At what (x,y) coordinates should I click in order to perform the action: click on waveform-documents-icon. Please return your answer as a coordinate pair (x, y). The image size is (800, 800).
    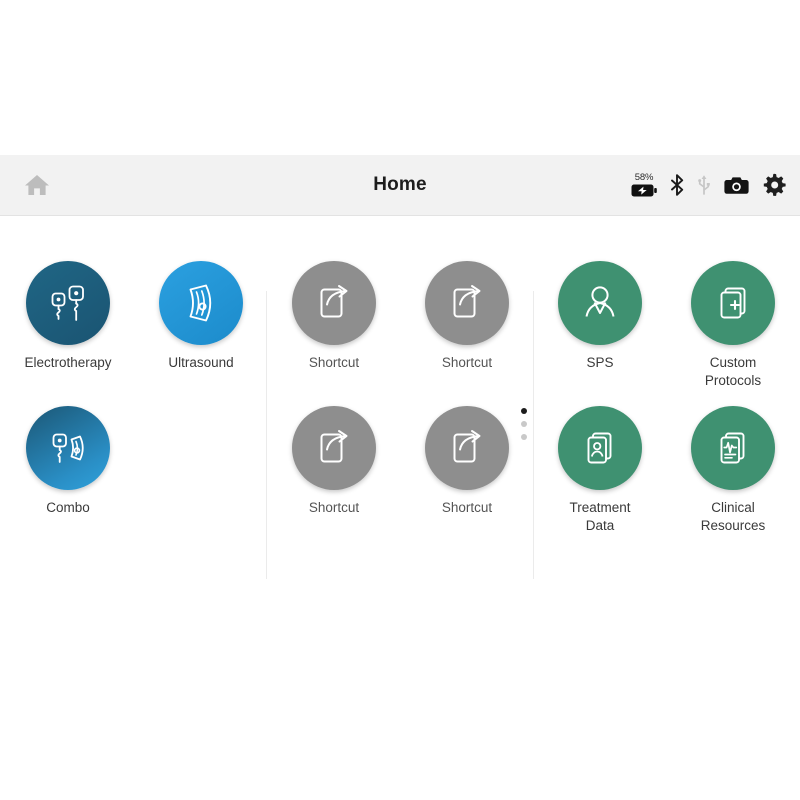
    Looking at the image, I should click on (733, 448).